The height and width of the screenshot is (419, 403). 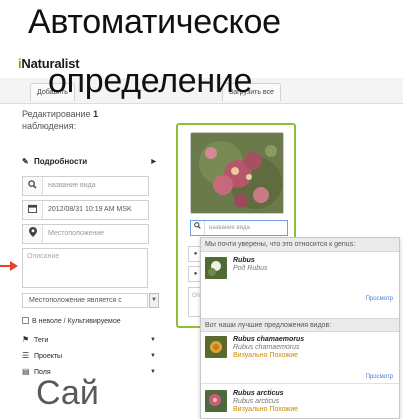 I want to click on details-label: Подробности, so click(x=61, y=161).